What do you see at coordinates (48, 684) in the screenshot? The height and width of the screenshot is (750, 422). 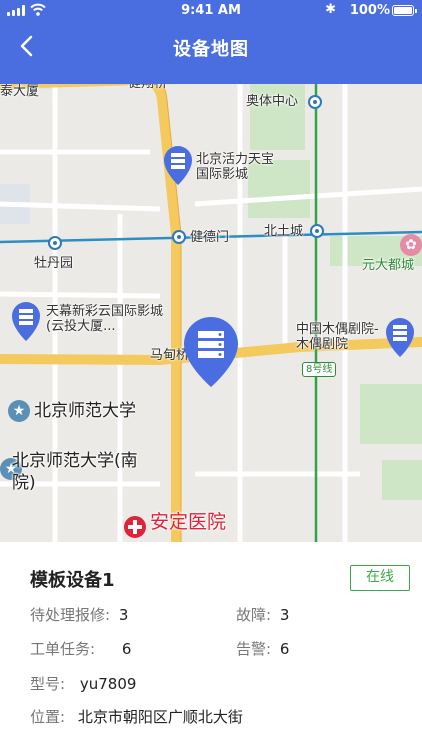 I see `model-label: 型号:` at bounding box center [48, 684].